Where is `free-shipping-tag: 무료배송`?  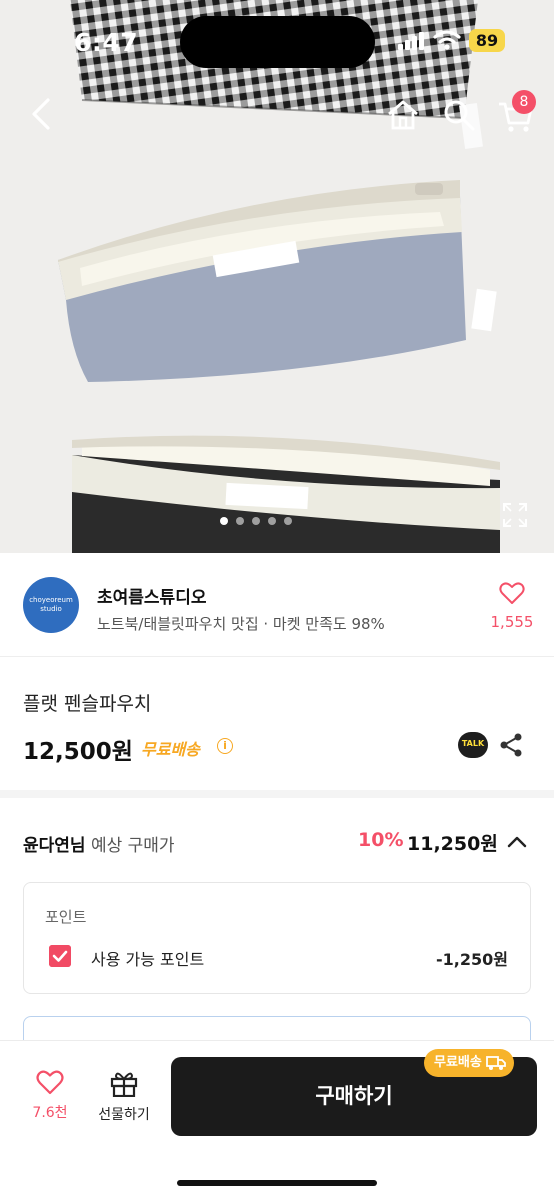
free-shipping-tag: 무료배송 is located at coordinates (469, 1063).